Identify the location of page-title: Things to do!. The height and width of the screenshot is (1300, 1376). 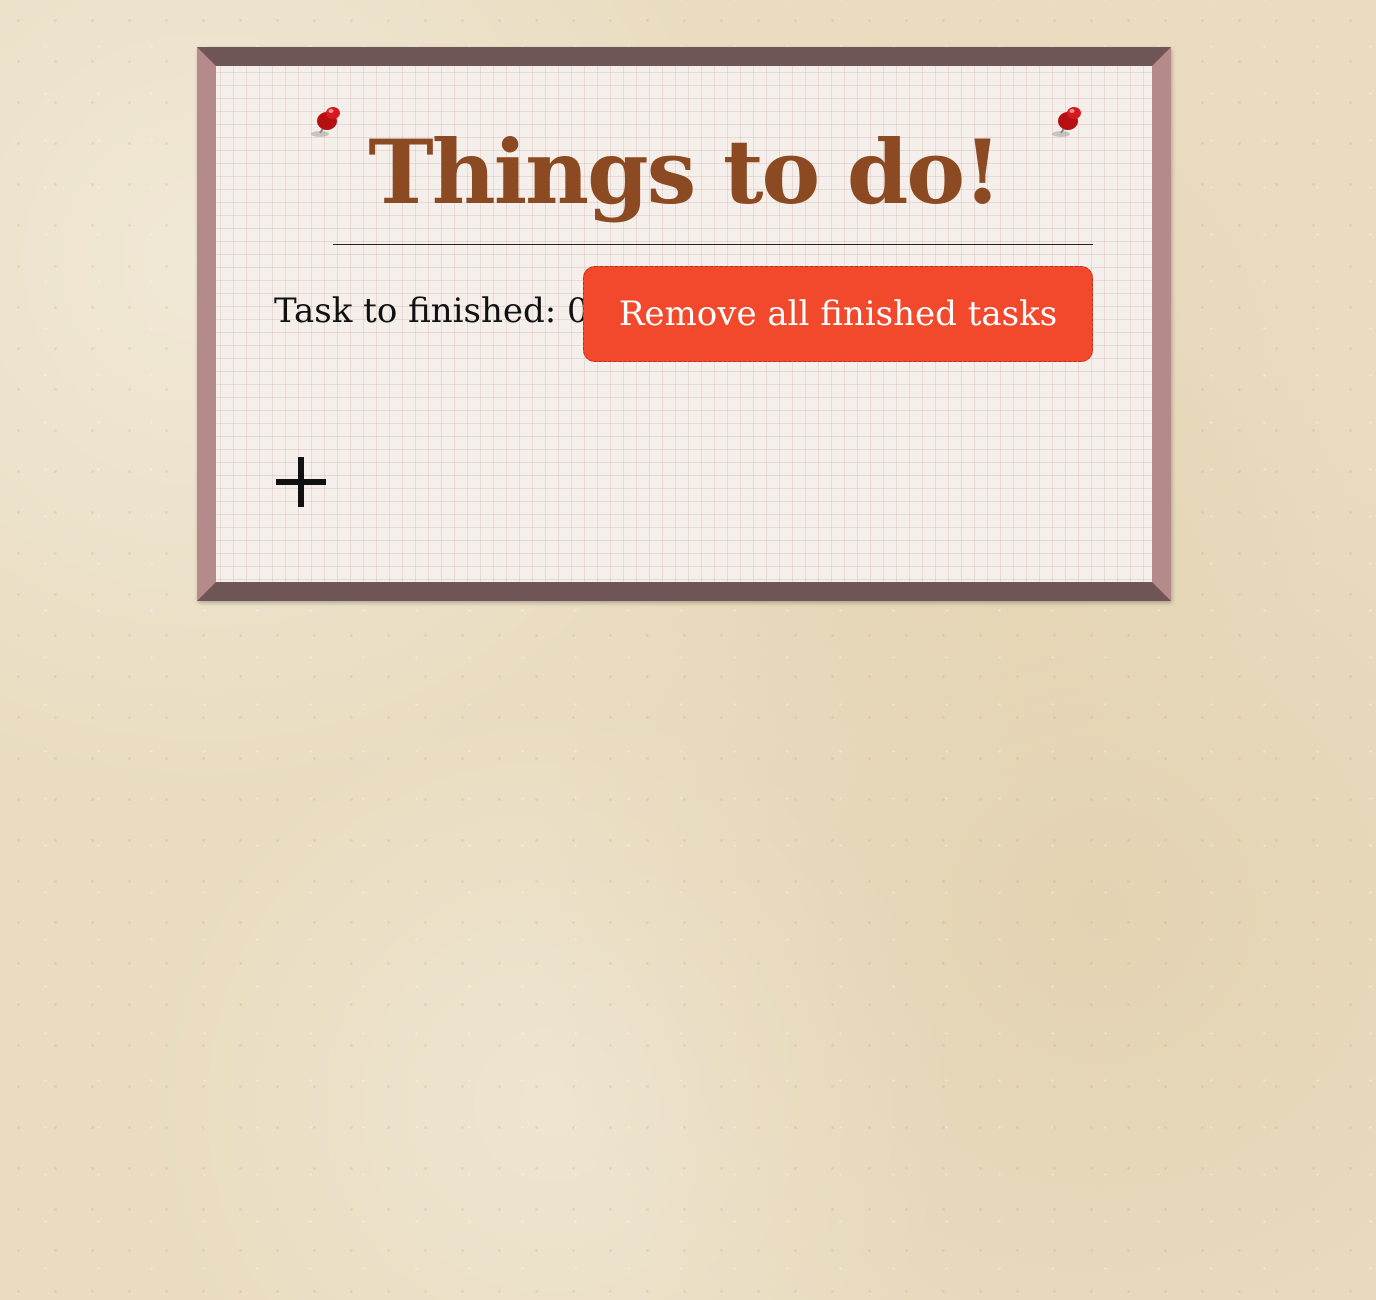
(684, 172).